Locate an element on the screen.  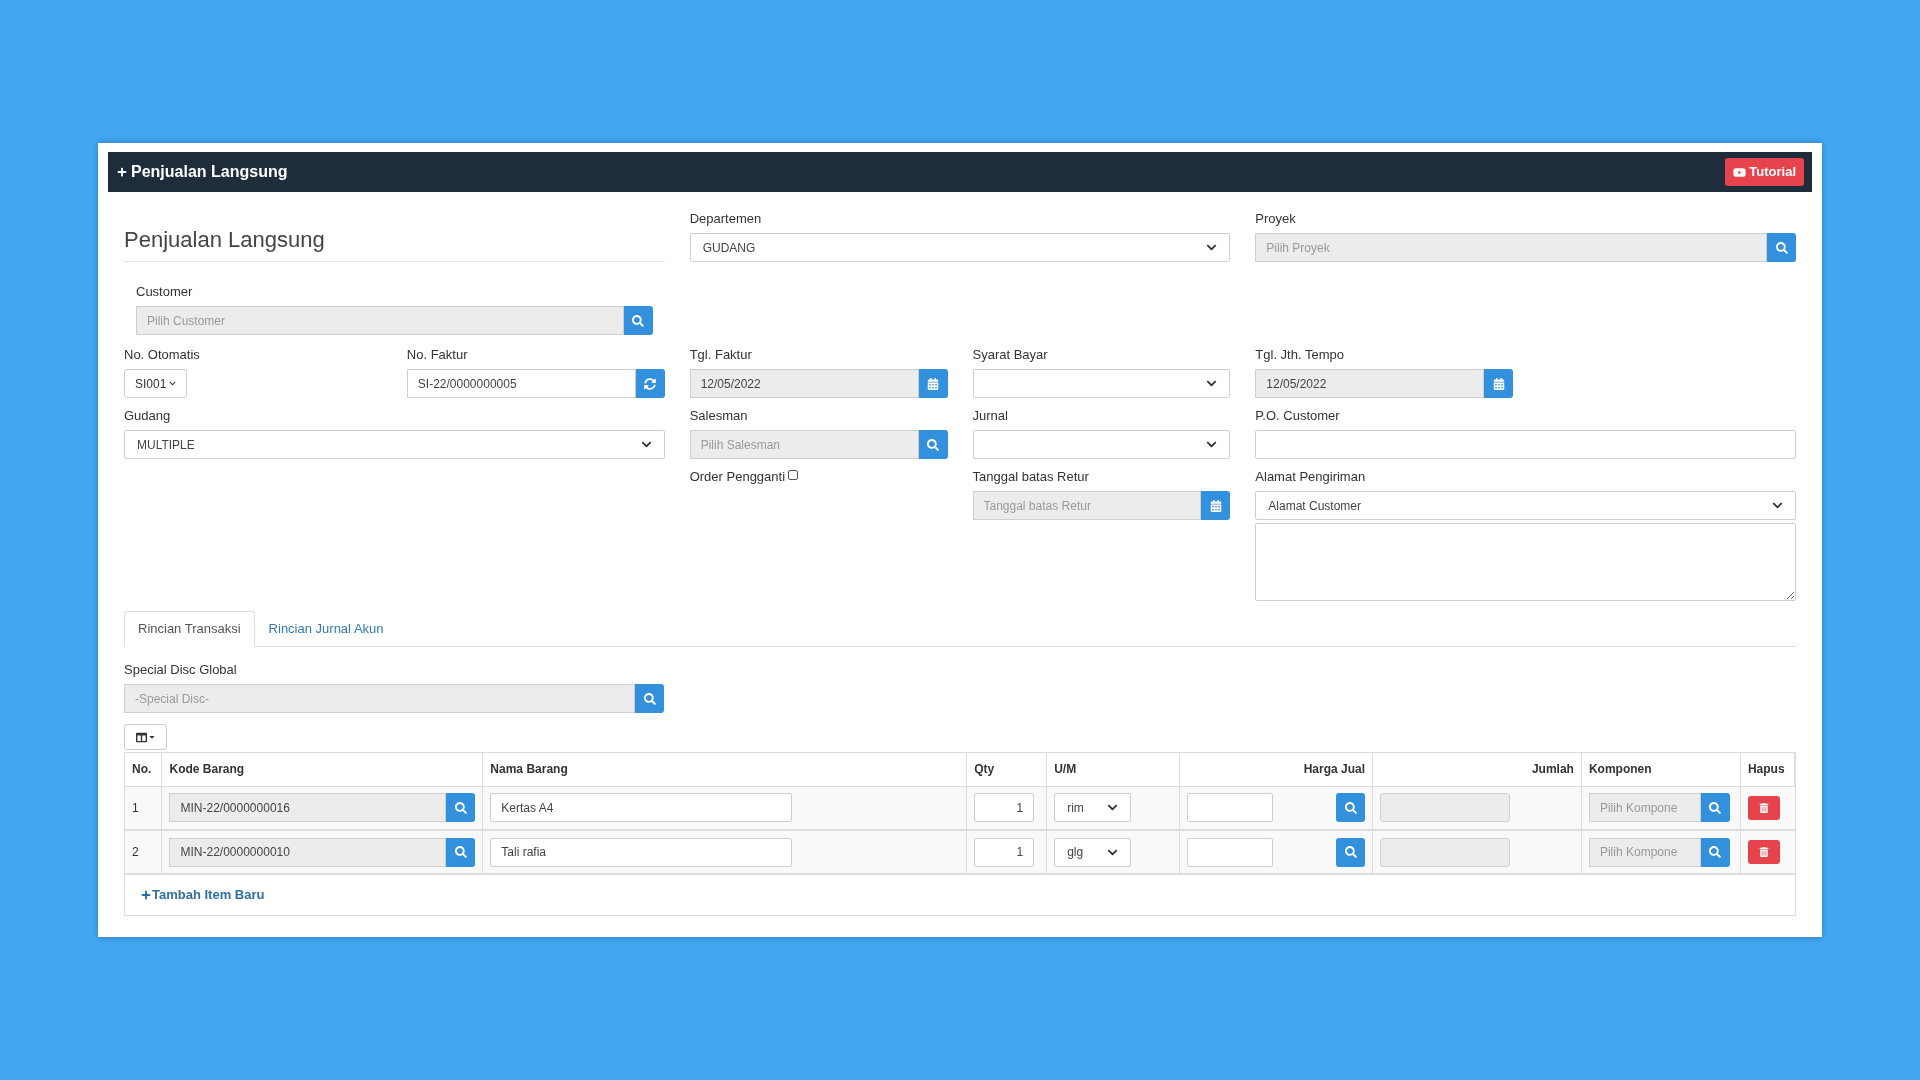
tutorial-button: Tutorial is located at coordinates (1764, 172).